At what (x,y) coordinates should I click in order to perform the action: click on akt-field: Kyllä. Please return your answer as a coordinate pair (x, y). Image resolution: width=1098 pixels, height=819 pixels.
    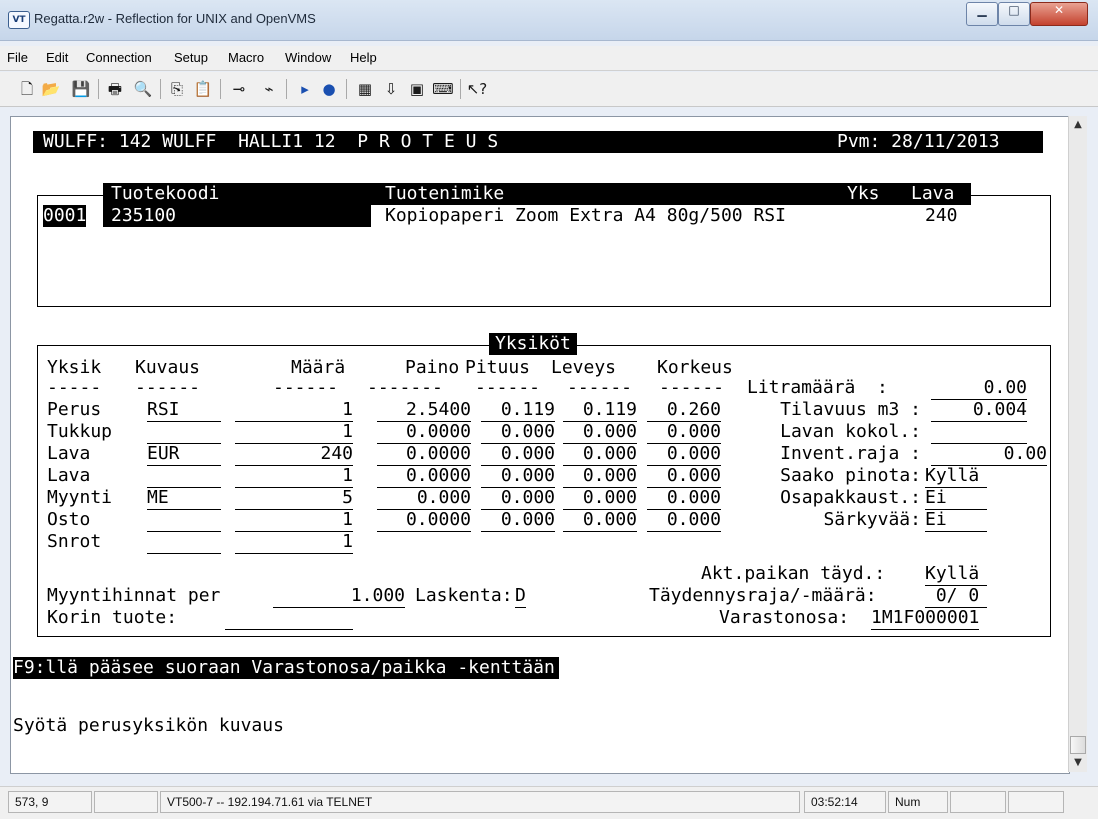
    Looking at the image, I should click on (956, 574).